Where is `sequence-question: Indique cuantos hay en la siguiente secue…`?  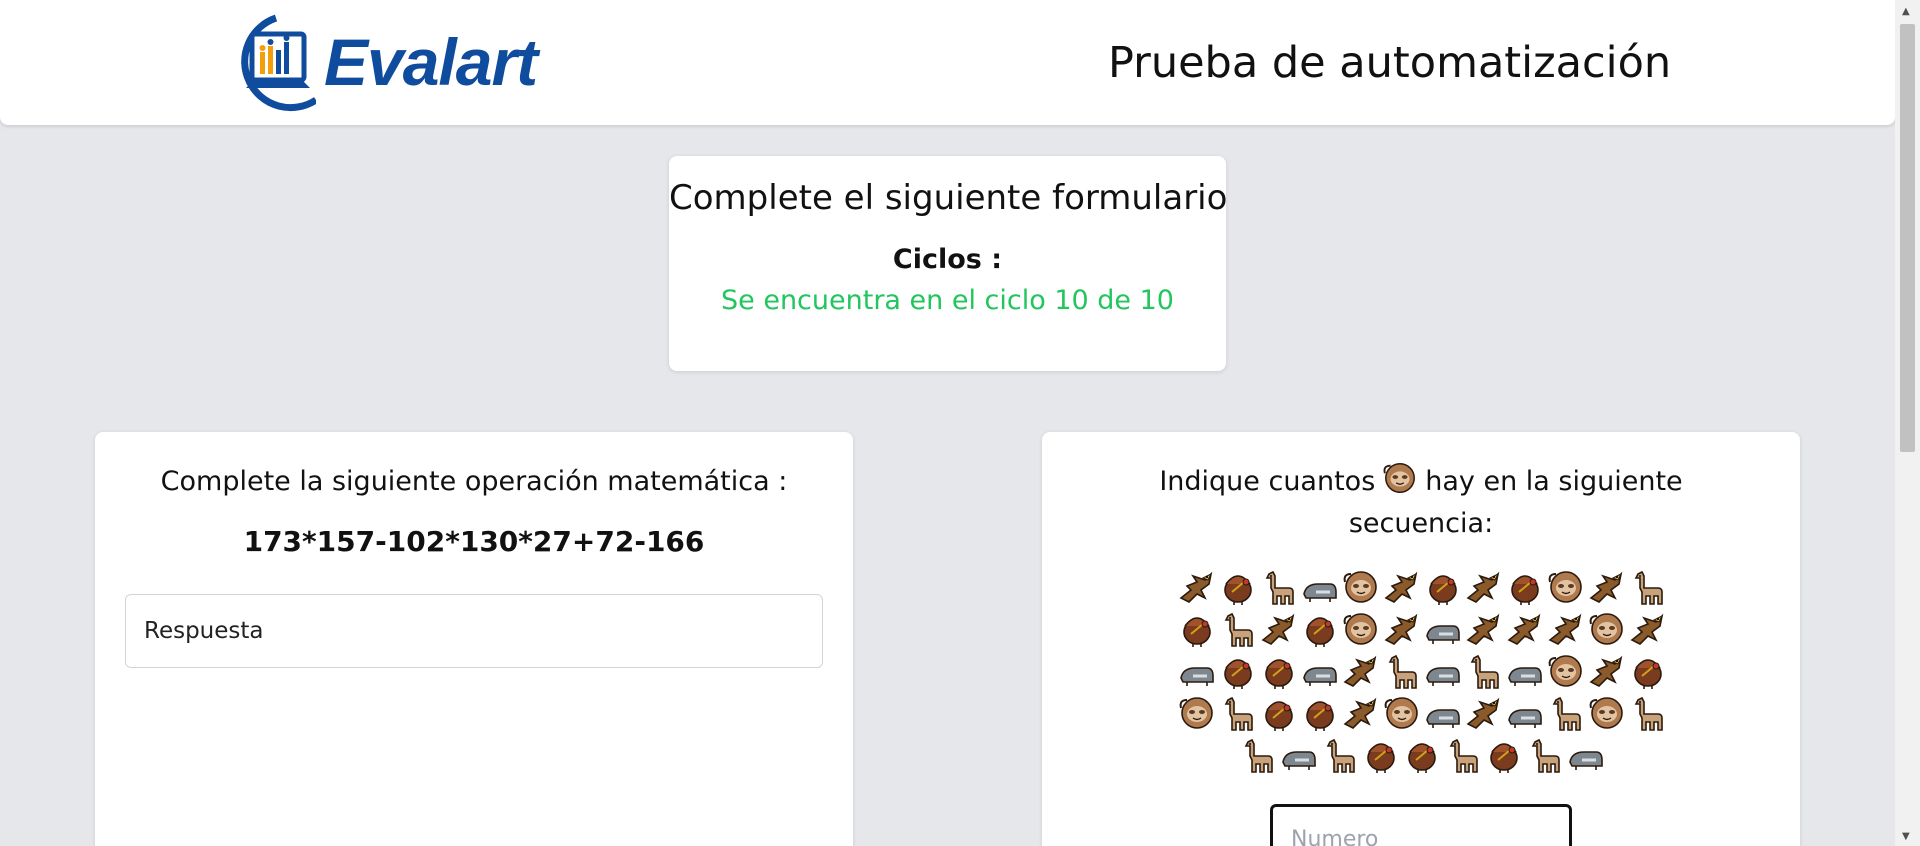 sequence-question: Indique cuantos hay en la siguiente secue… is located at coordinates (1421, 502).